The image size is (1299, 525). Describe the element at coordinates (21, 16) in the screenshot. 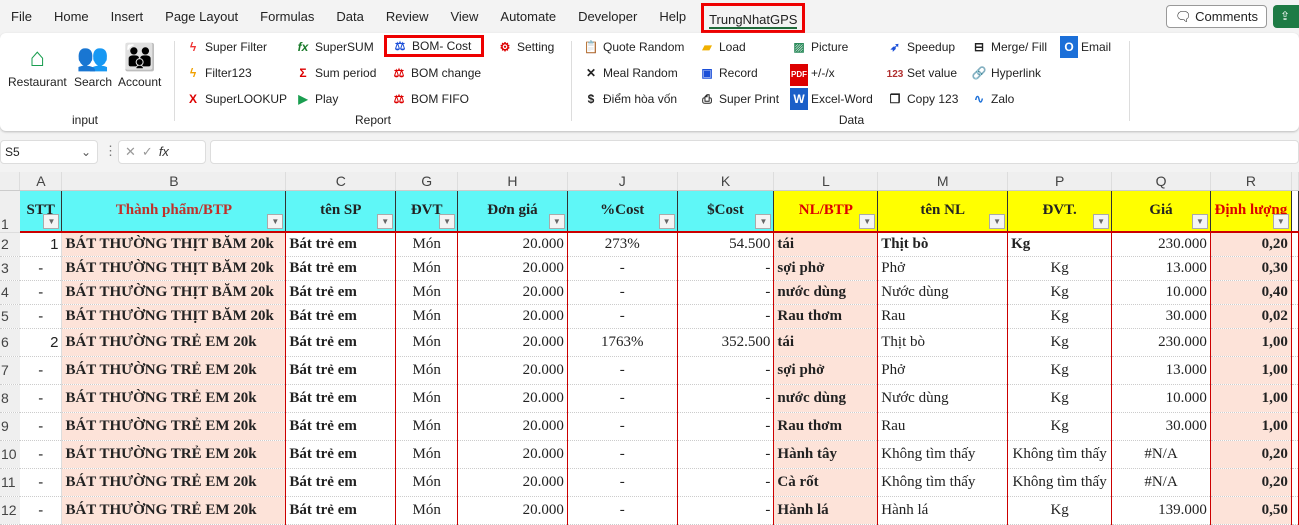

I see `menu-tab-file: File` at that location.